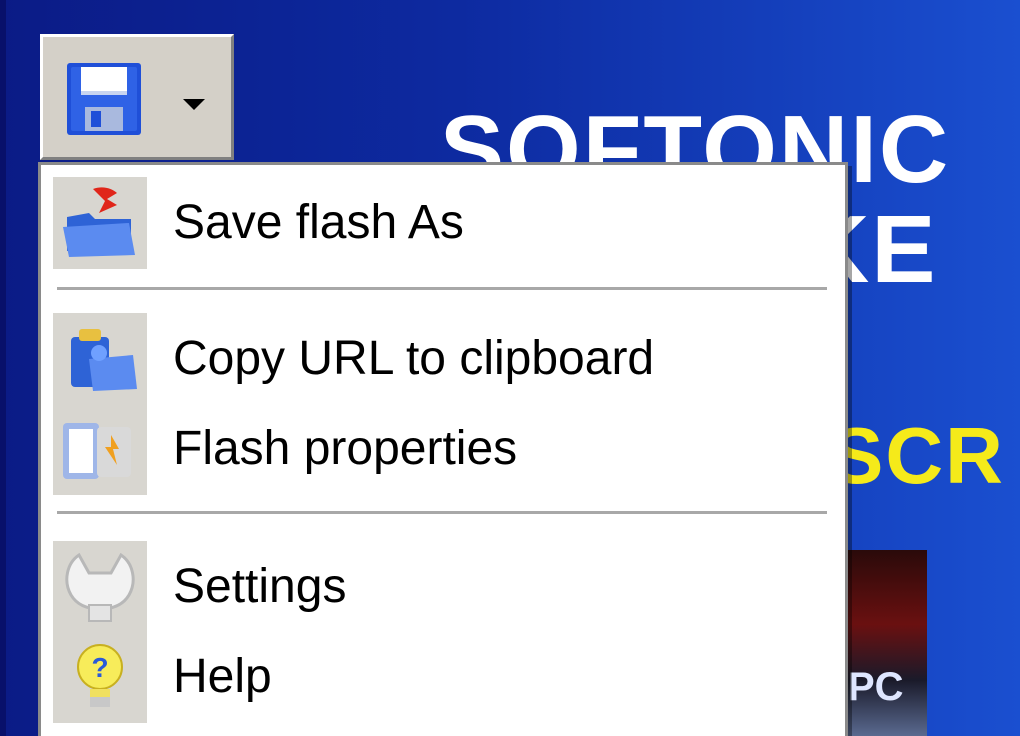 The height and width of the screenshot is (736, 1020). I want to click on window-edge, so click(3, 368).